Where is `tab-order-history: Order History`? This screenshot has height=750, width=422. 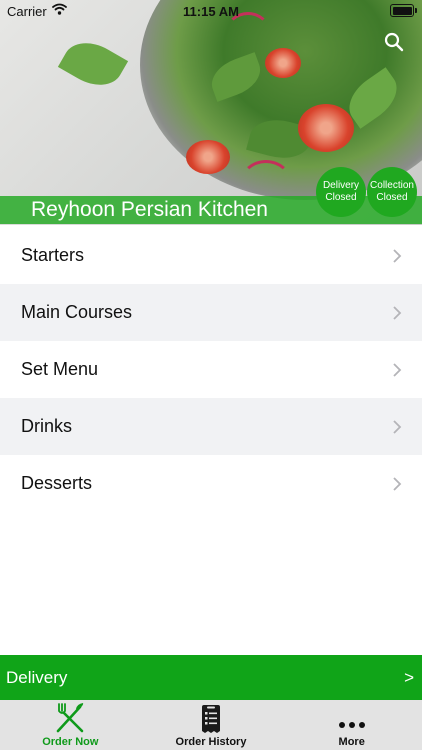 tab-order-history: Order History is located at coordinates (211, 725).